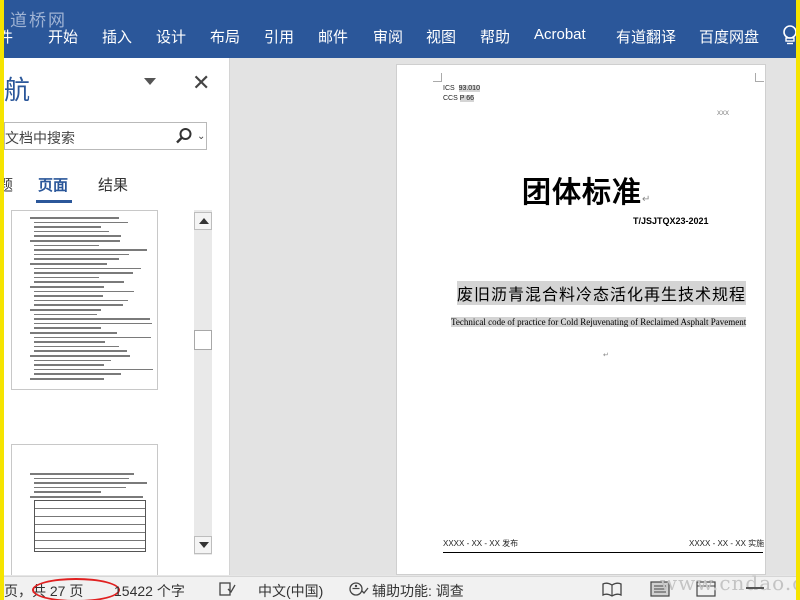 The image size is (800, 600). What do you see at coordinates (203, 382) in the screenshot?
I see `thumbnail-scrollbar` at bounding box center [203, 382].